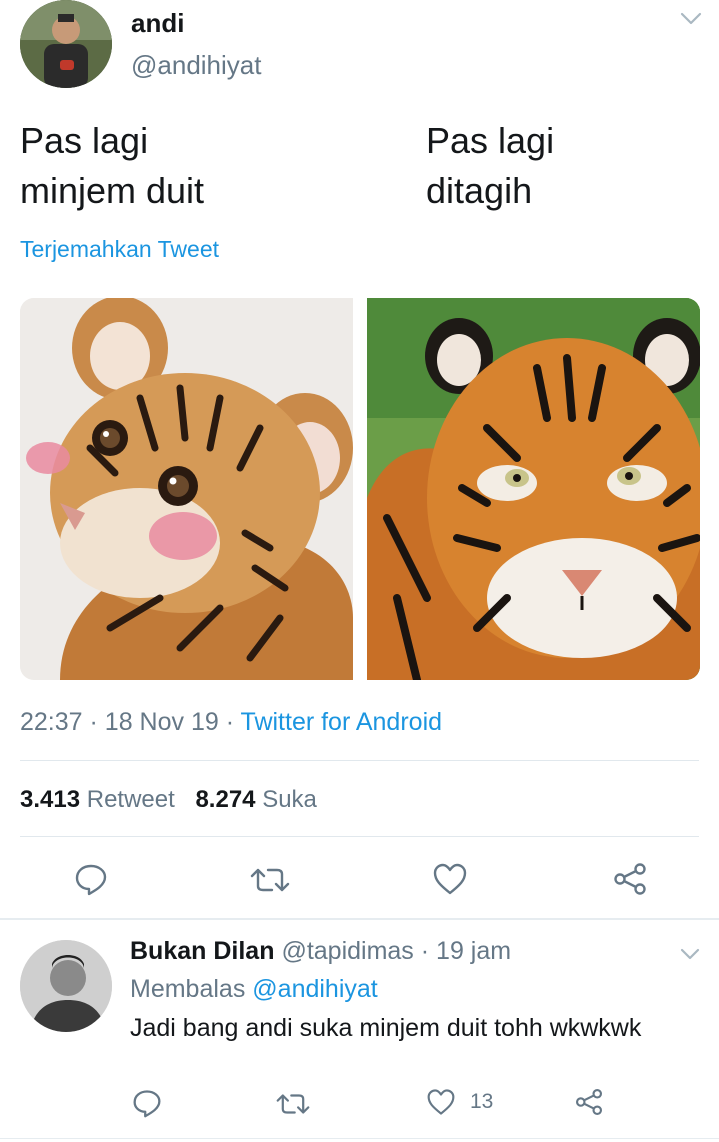 This screenshot has height=1142, width=719. I want to click on like-count: 8.274, so click(225, 799).